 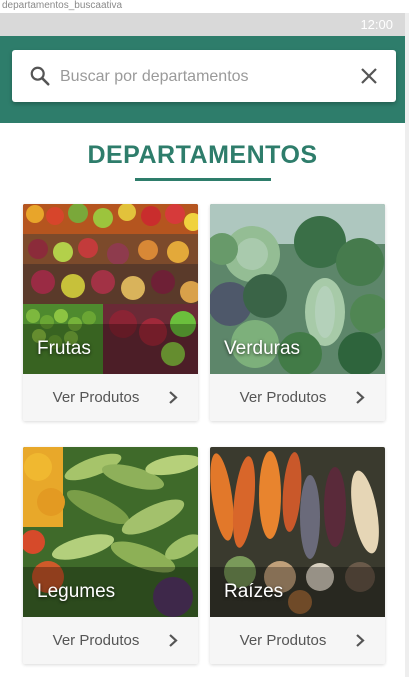 I want to click on title-underline, so click(x=203, y=179).